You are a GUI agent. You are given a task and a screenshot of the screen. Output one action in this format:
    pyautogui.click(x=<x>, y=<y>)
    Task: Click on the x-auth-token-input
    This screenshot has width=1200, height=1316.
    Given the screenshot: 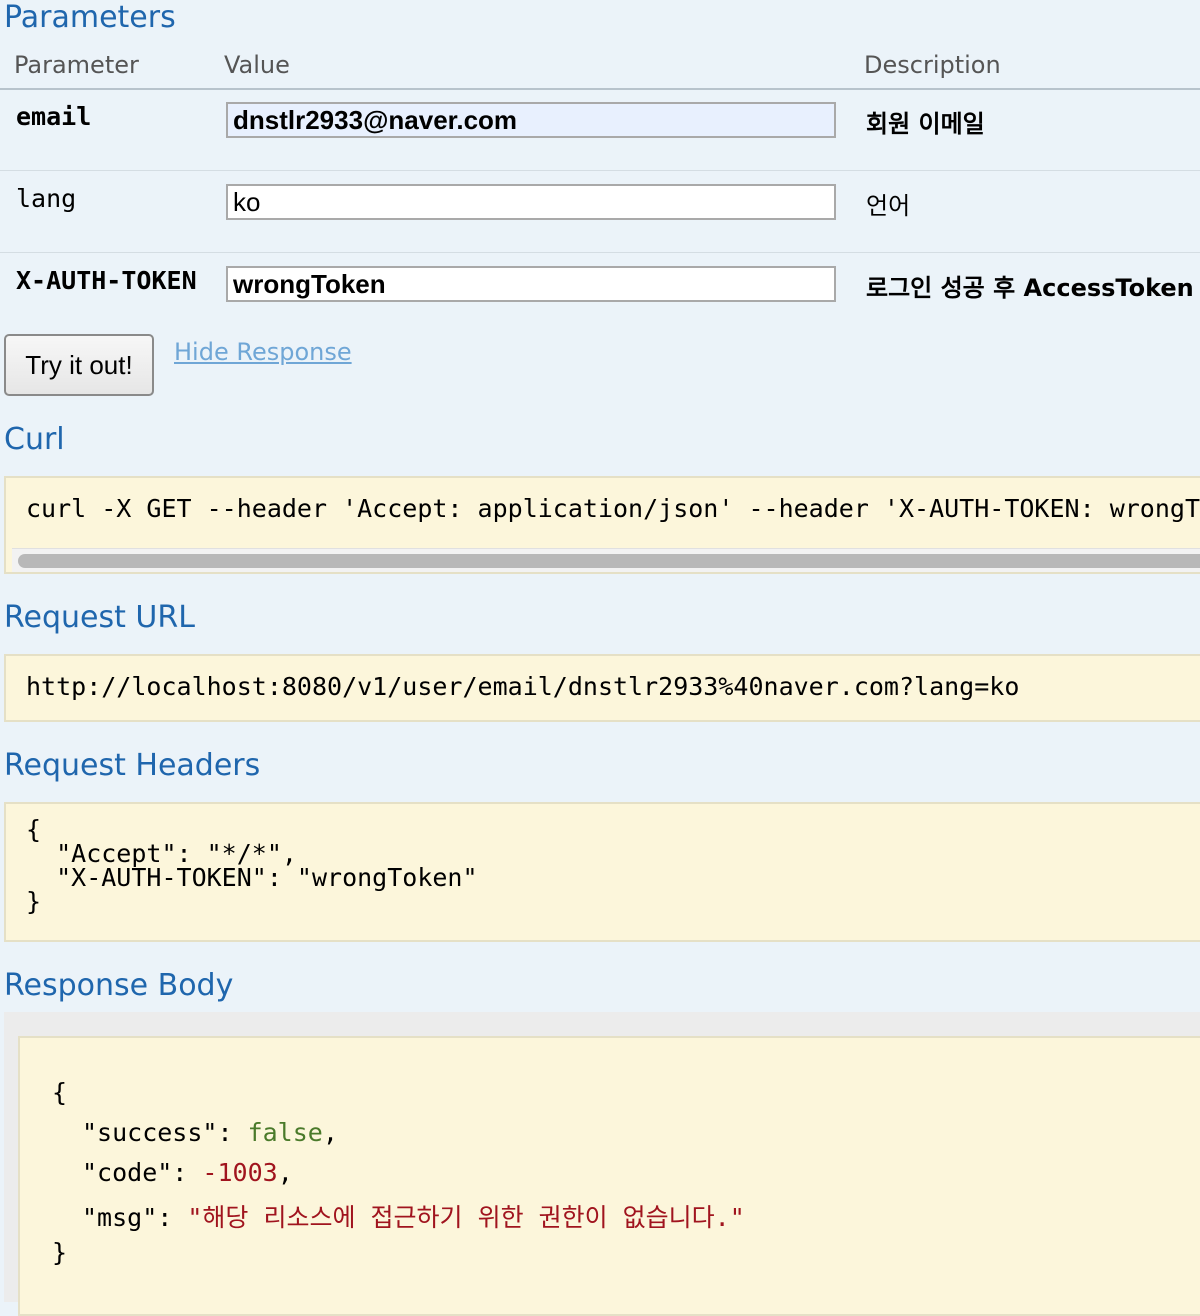 What is the action you would take?
    pyautogui.click(x=531, y=284)
    